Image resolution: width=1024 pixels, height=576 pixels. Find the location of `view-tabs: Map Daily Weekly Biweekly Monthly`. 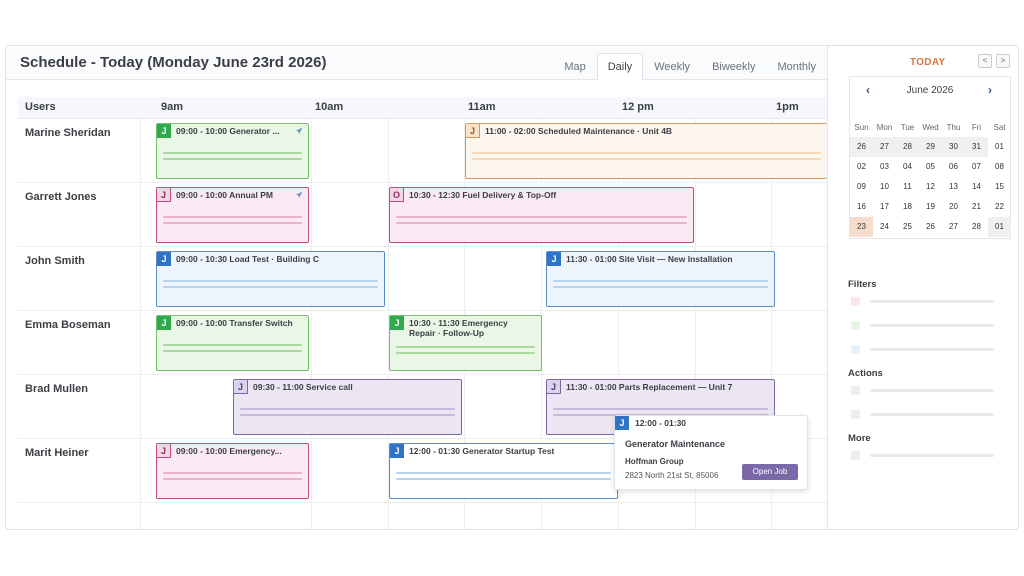

view-tabs: Map Daily Weekly Biweekly Monthly is located at coordinates (690, 66).